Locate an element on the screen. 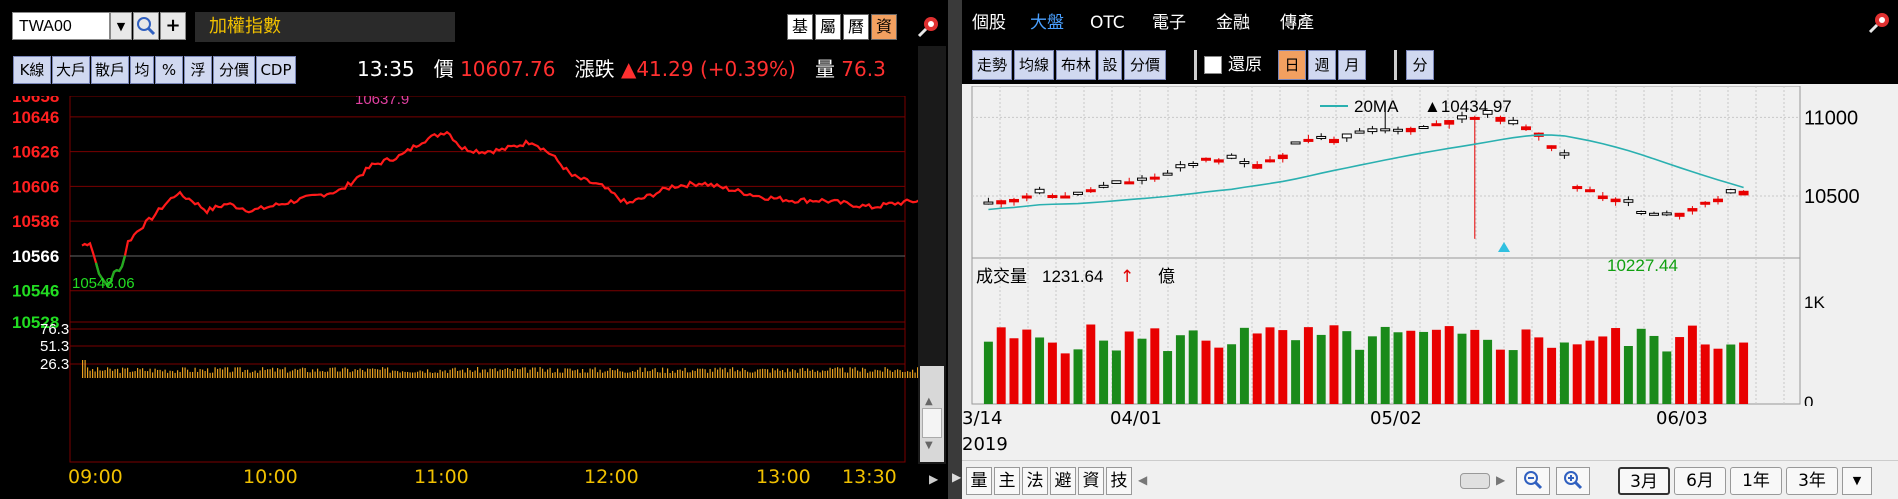 The width and height of the screenshot is (1898, 499). tab-info: 資 is located at coordinates (884, 27).